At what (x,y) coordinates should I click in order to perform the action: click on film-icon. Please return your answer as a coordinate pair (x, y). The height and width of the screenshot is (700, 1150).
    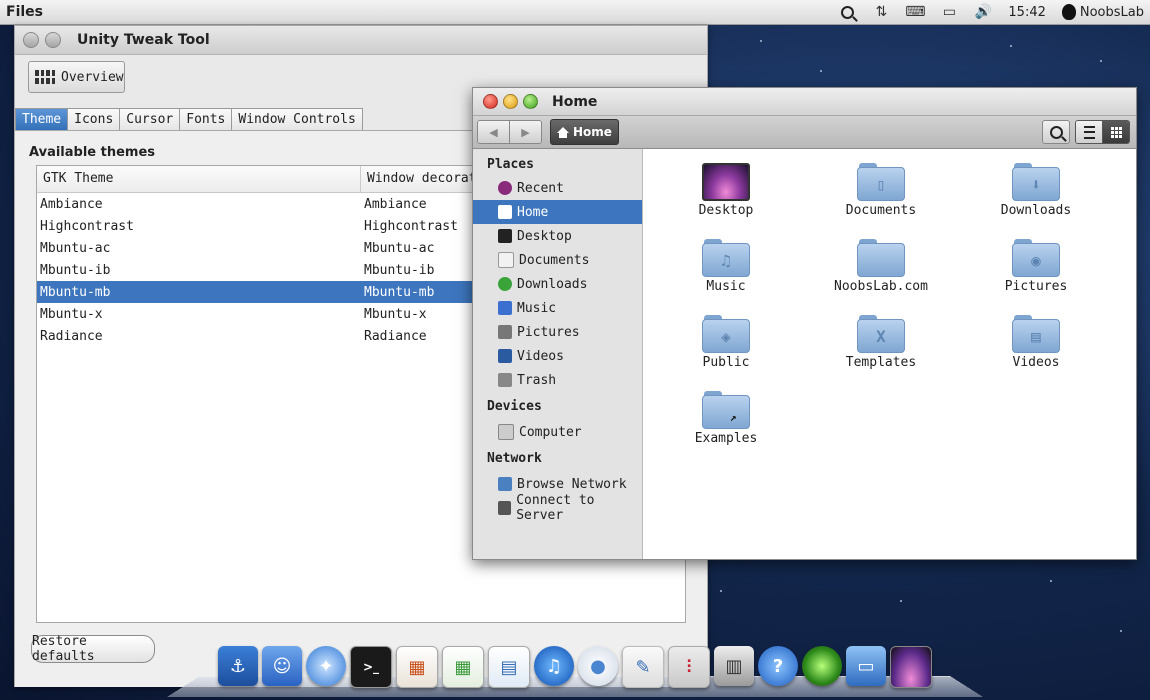
    Looking at the image, I should click on (505, 356).